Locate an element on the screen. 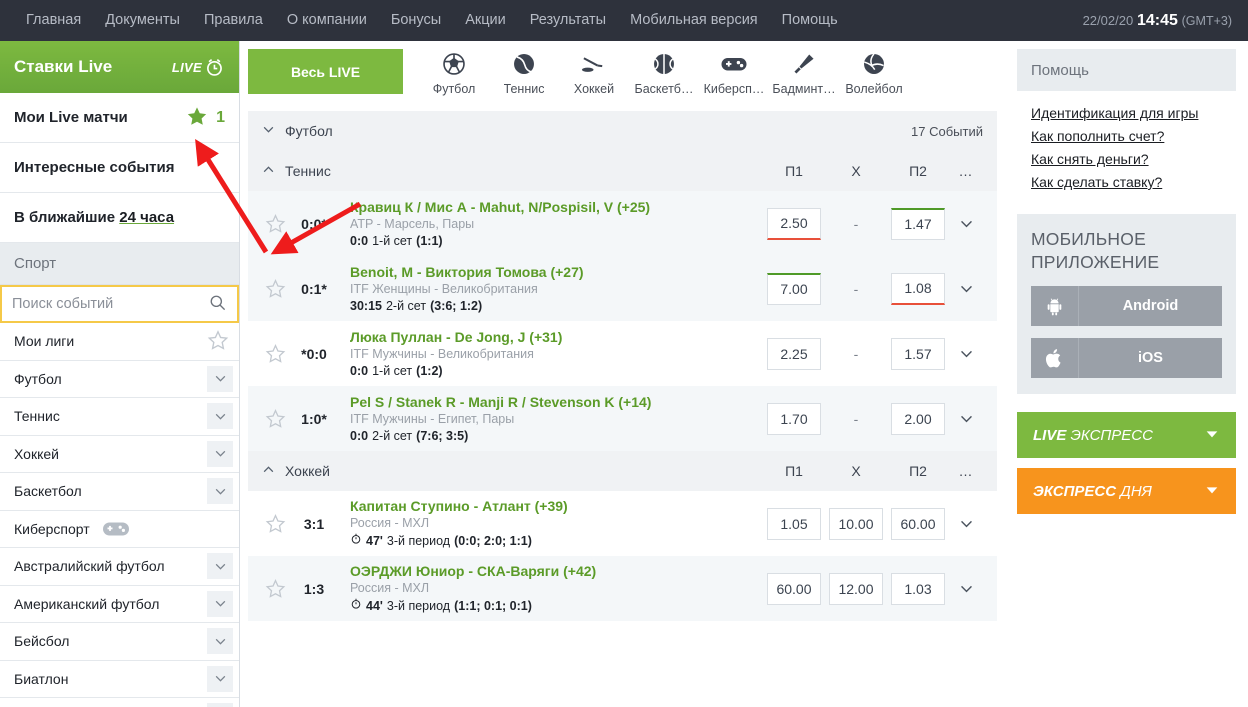  search-box is located at coordinates (119, 304).